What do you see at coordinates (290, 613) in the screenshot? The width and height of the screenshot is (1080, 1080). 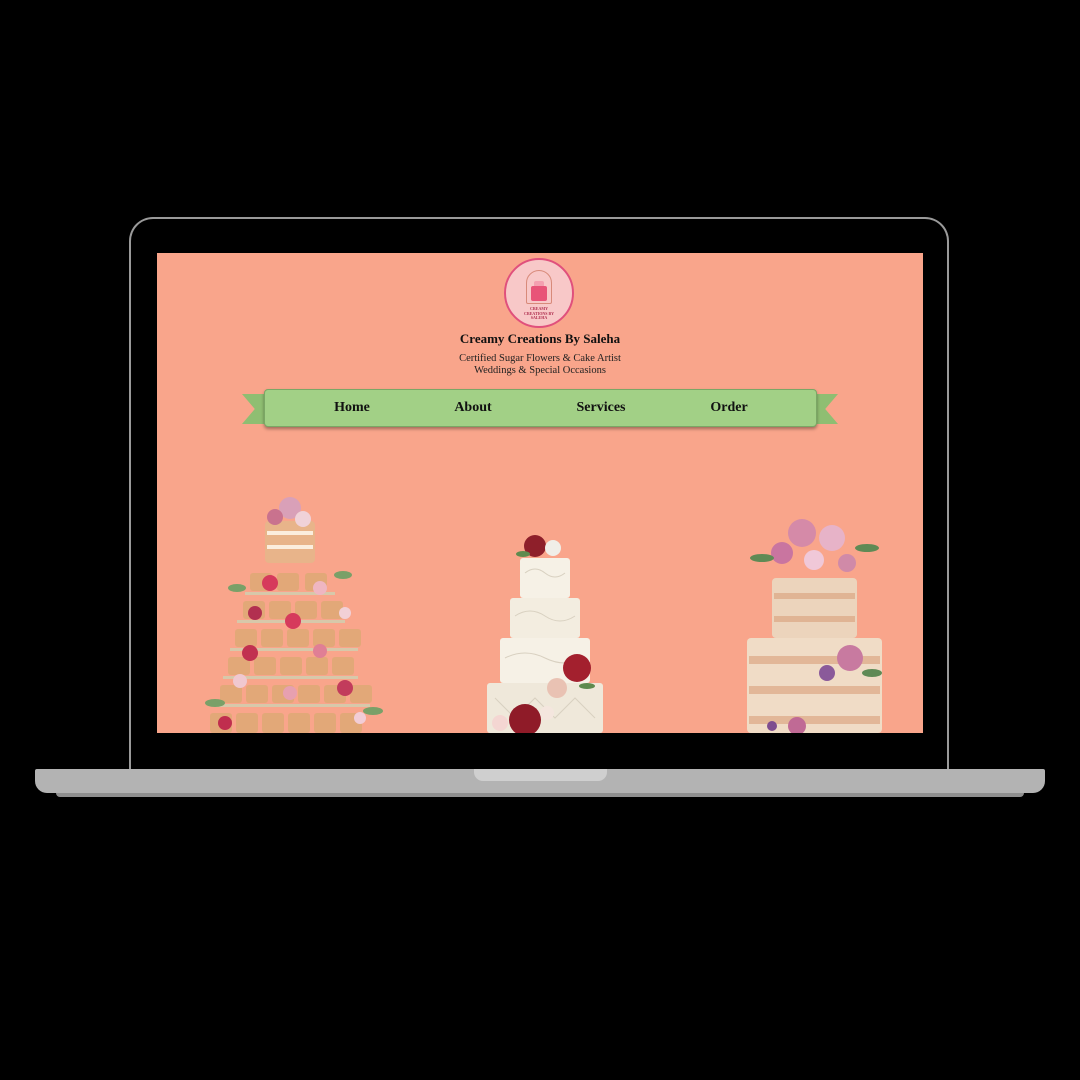 I see `cake-tower-image` at bounding box center [290, 613].